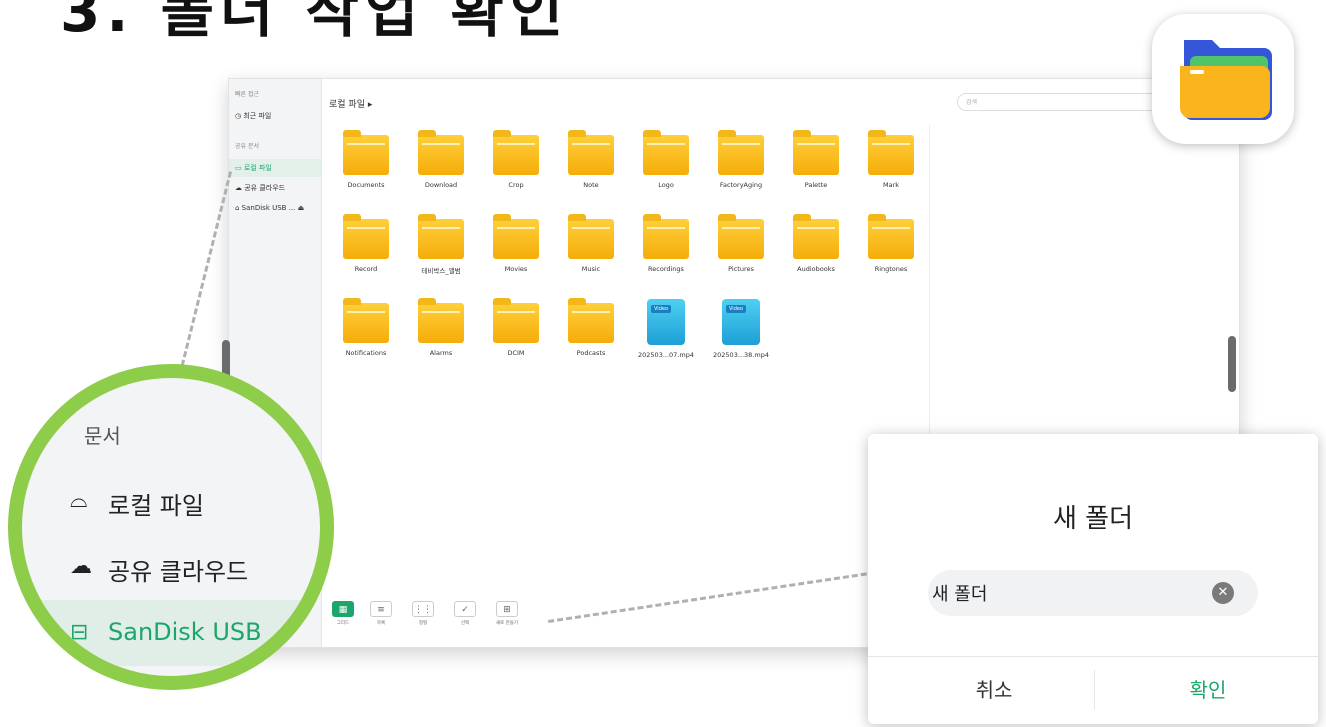 This screenshot has width=1326, height=727. I want to click on file-manager-app-icon, so click(1223, 79).